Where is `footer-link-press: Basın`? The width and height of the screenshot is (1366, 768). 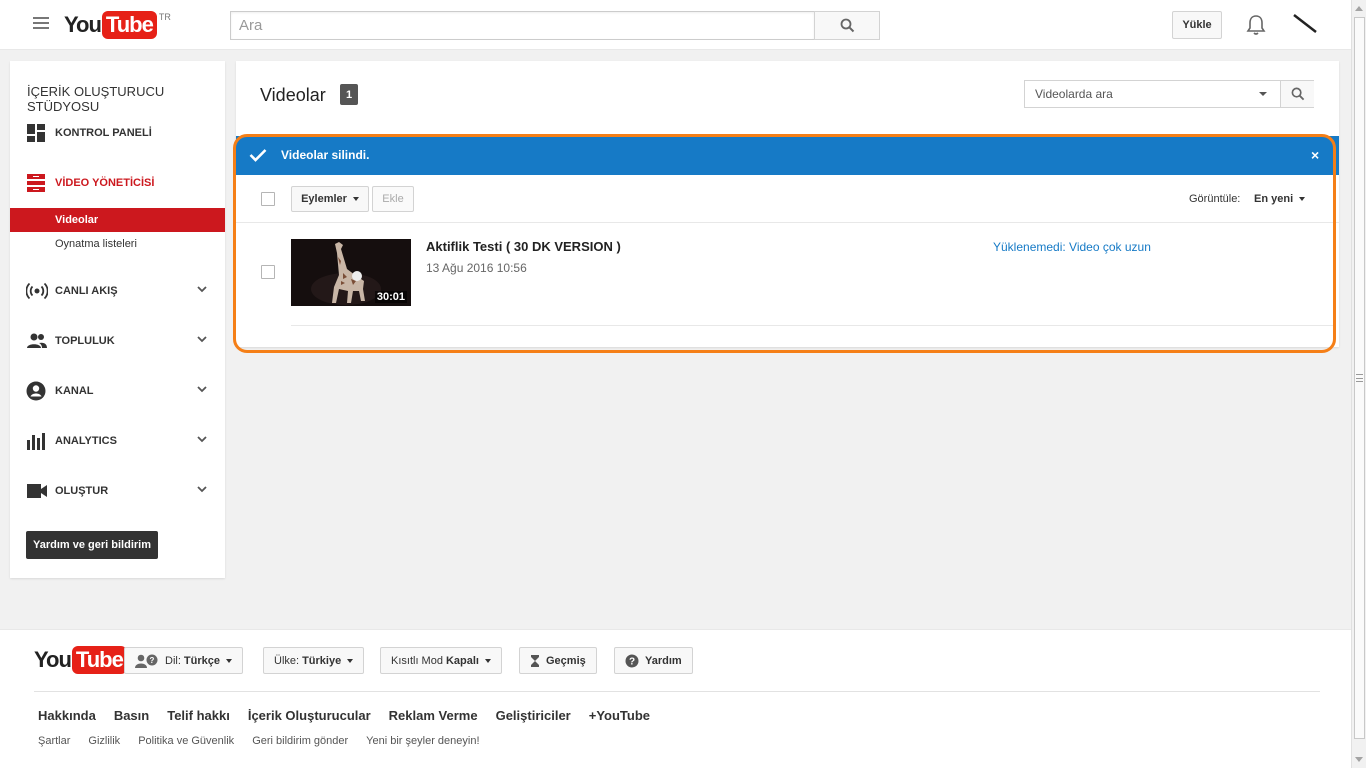
footer-link-press: Basın is located at coordinates (131, 715).